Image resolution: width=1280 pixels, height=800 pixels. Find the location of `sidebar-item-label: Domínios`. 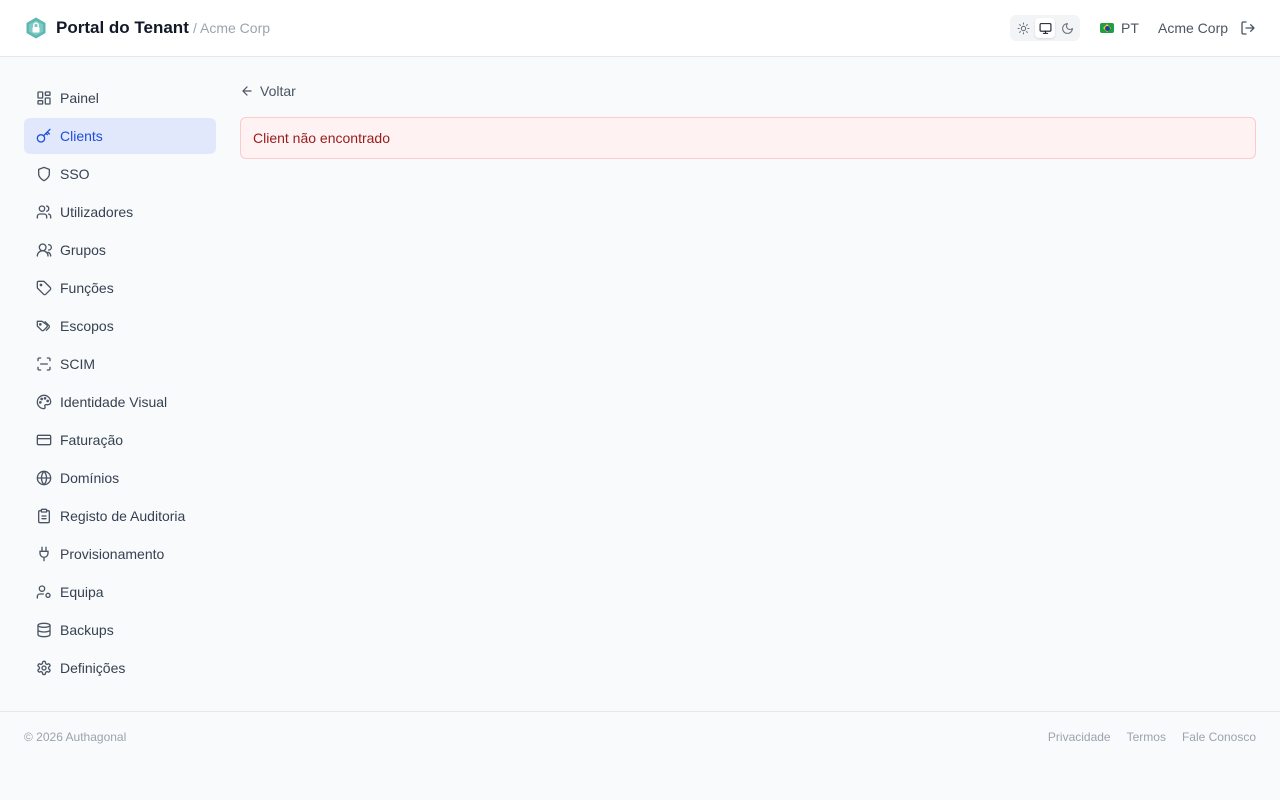

sidebar-item-label: Domínios is located at coordinates (90, 478).